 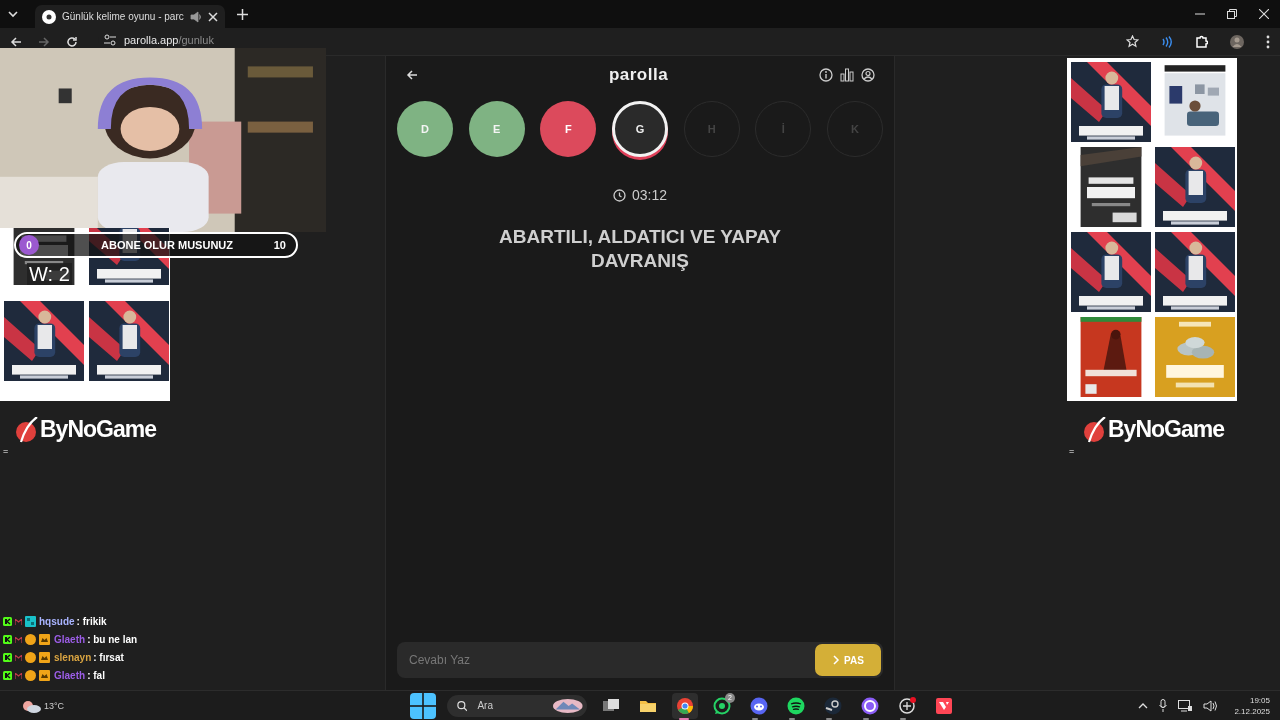 I want to click on network-icon, so click(x=1185, y=705).